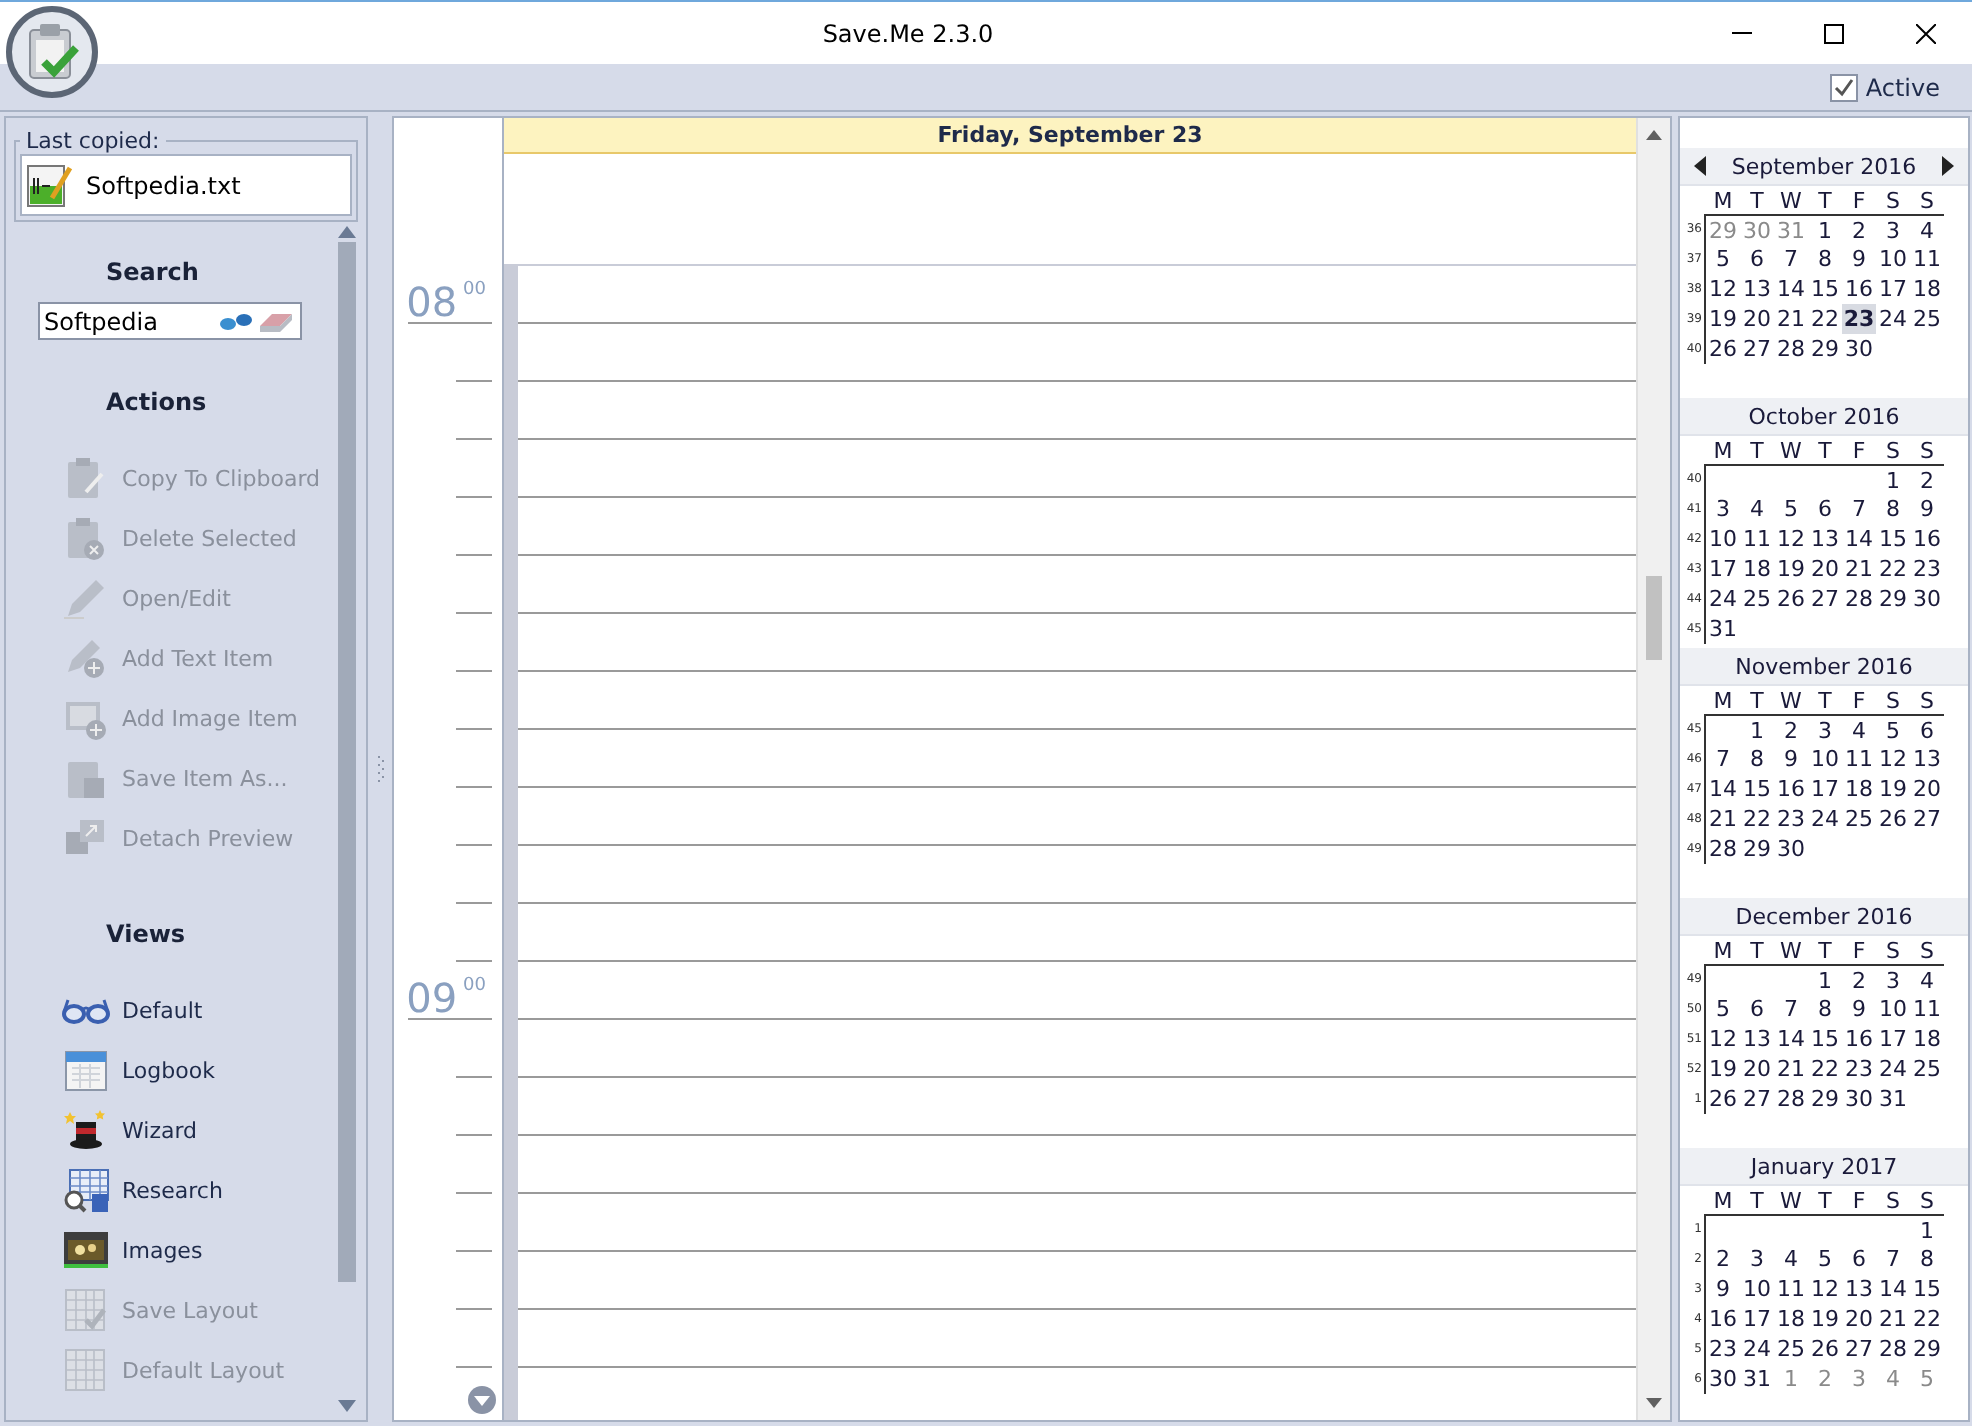 The height and width of the screenshot is (1426, 1972). Describe the element at coordinates (1947, 166) in the screenshot. I see `next-month-icon` at that location.